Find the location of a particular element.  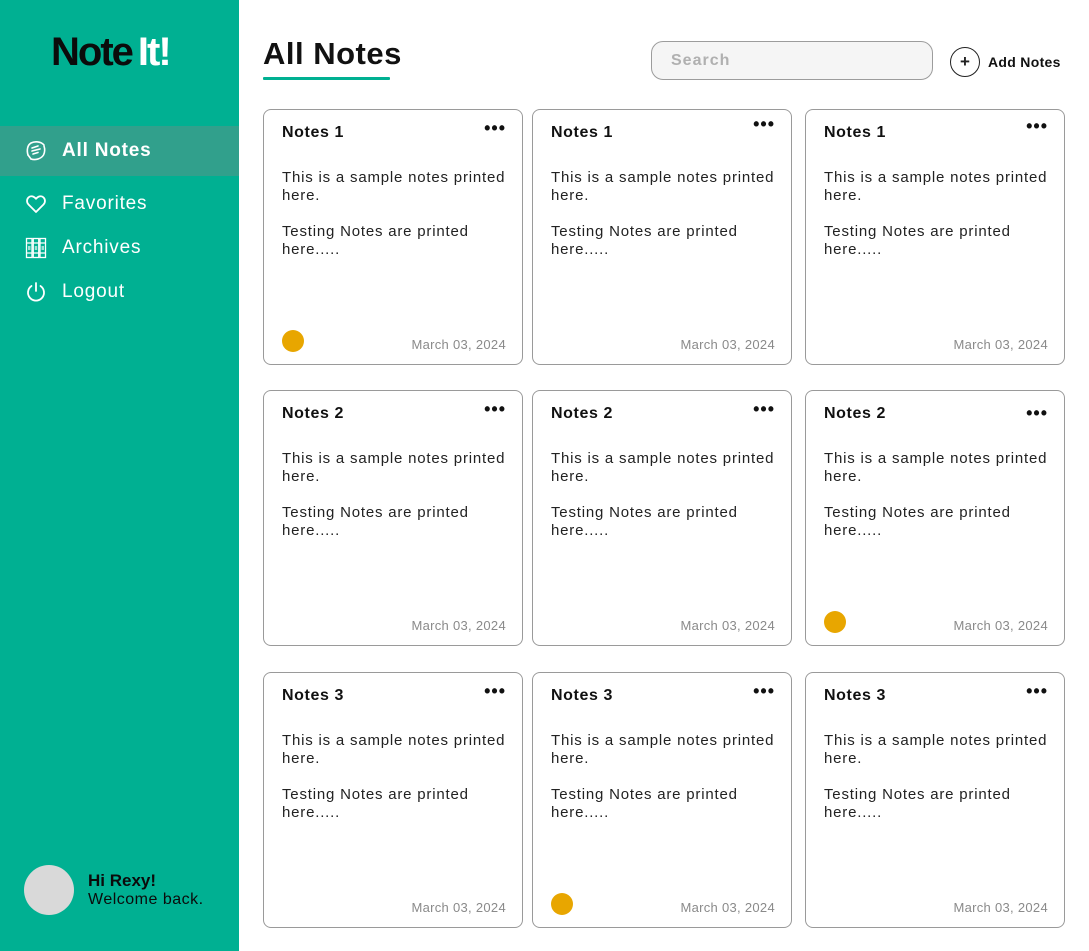

sidebar-item-all-notes: All Notes is located at coordinates (119, 151).